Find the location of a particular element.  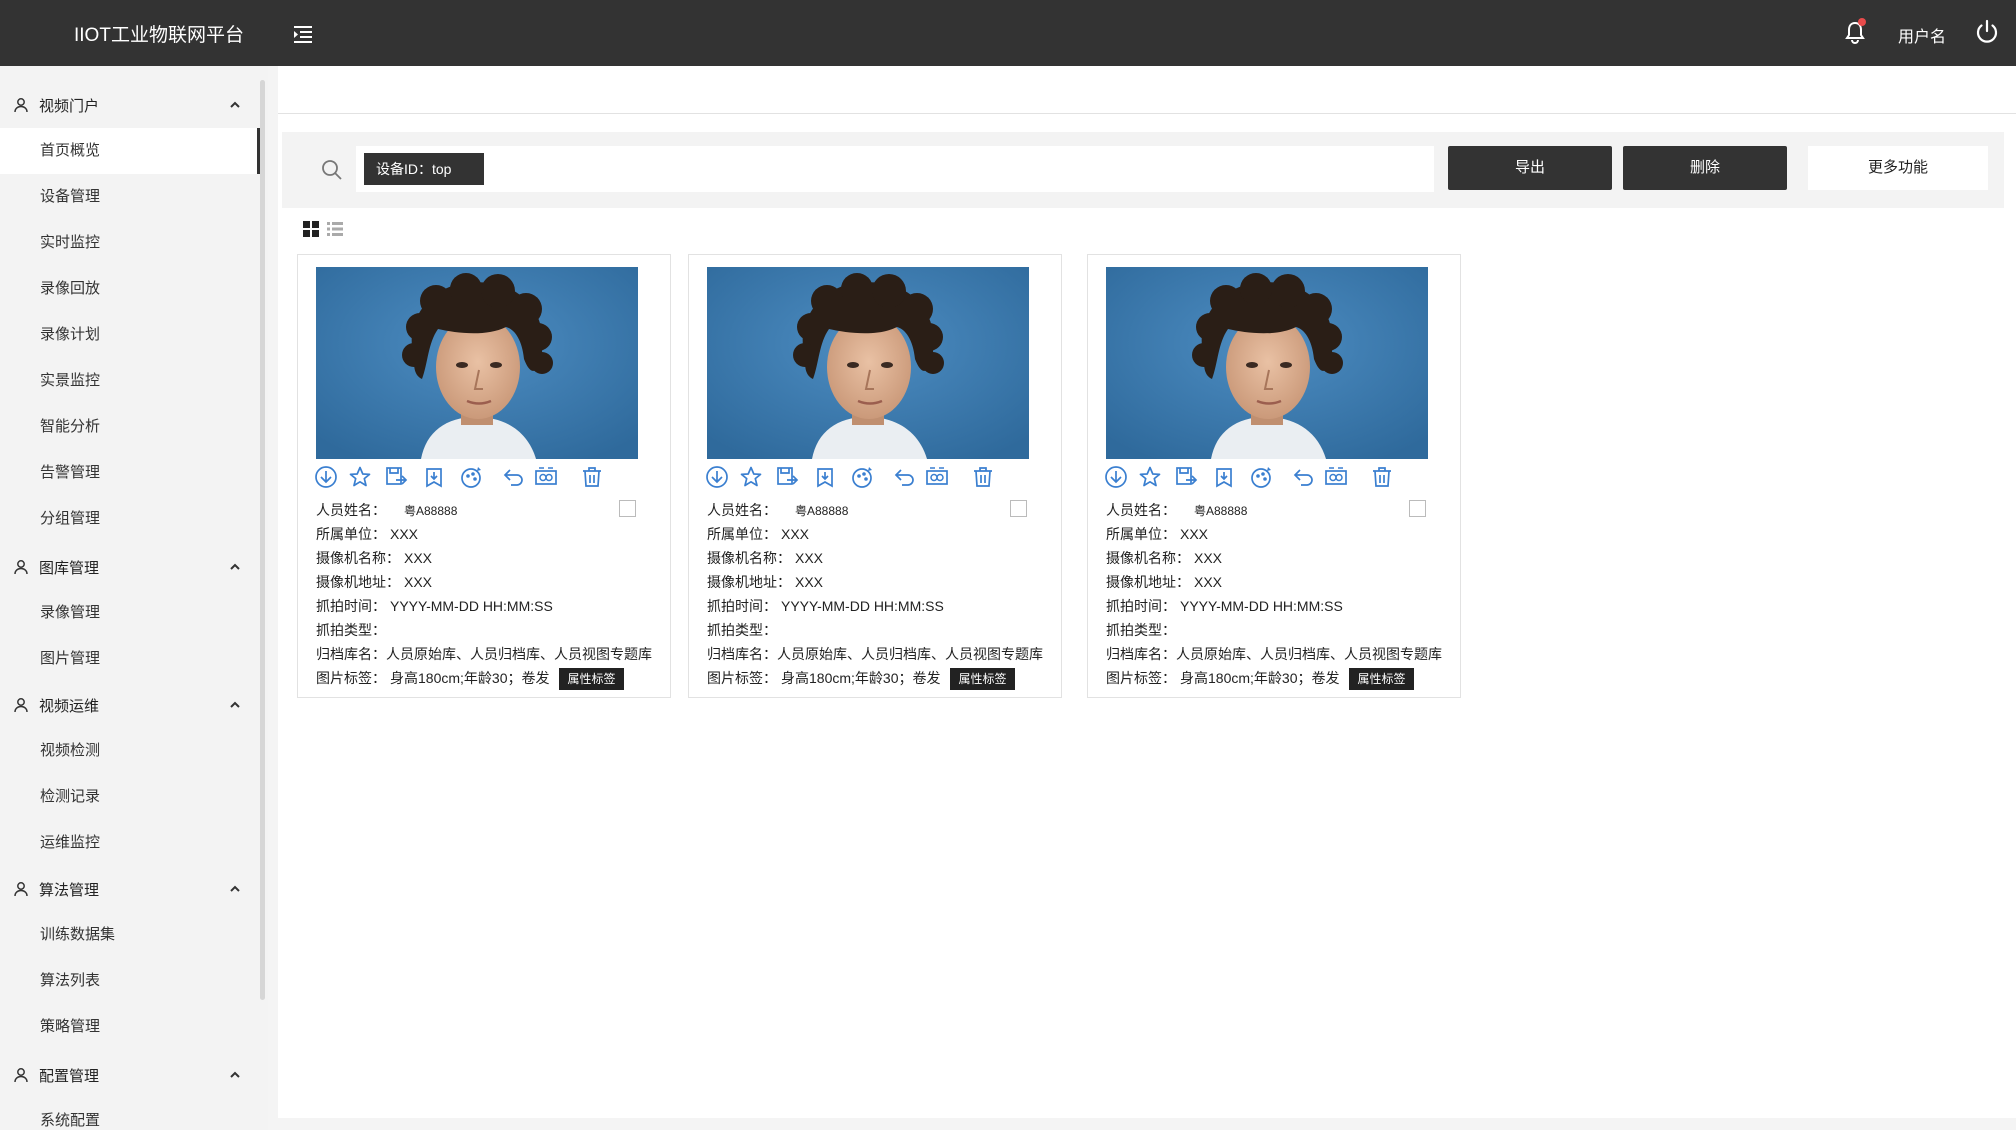

field-label: 人员姓名： is located at coordinates (1141, 510).